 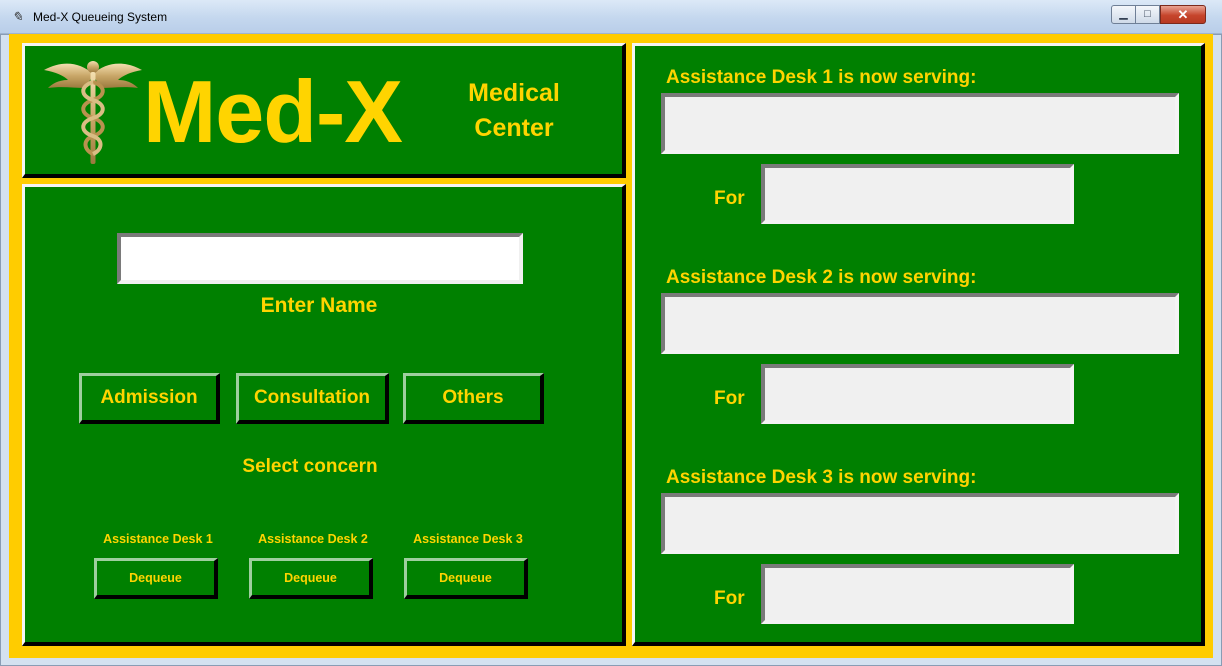 I want to click on desk1-caption: Assistance Desk 1, so click(x=158, y=539).